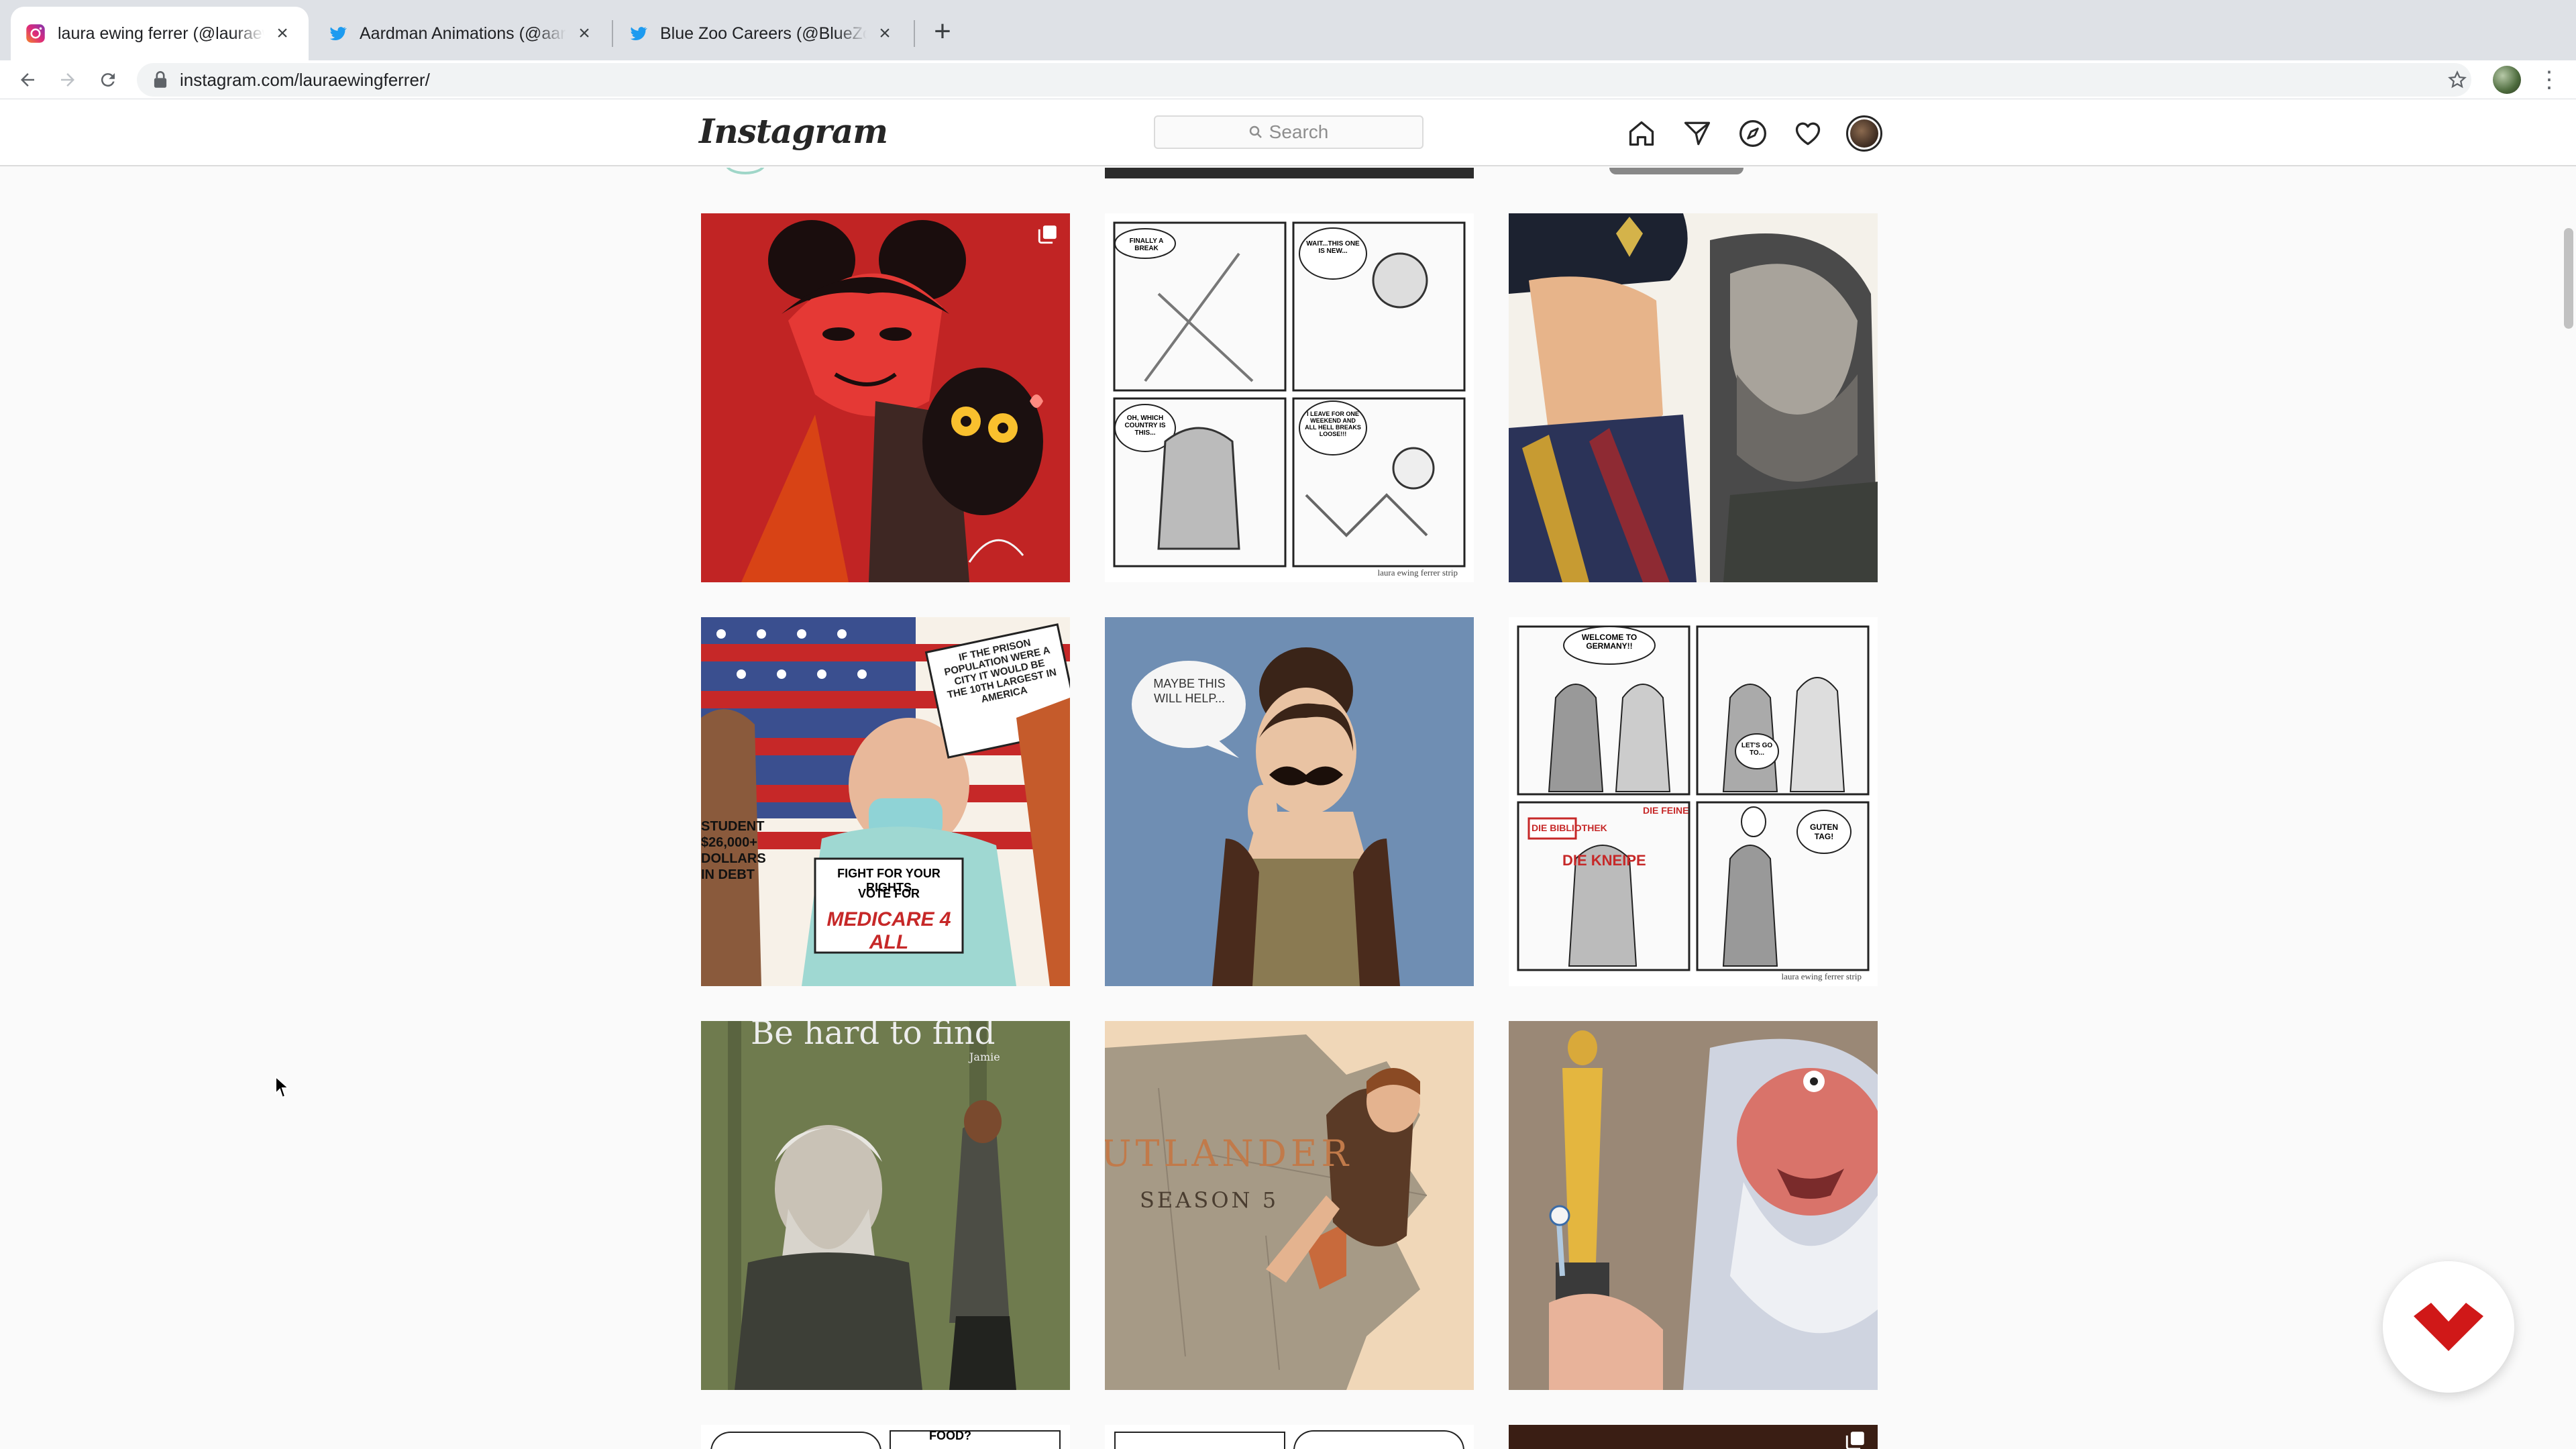 This screenshot has height=1449, width=2576. Describe the element at coordinates (942, 31) in the screenshot. I see `new-tab-button: +` at that location.